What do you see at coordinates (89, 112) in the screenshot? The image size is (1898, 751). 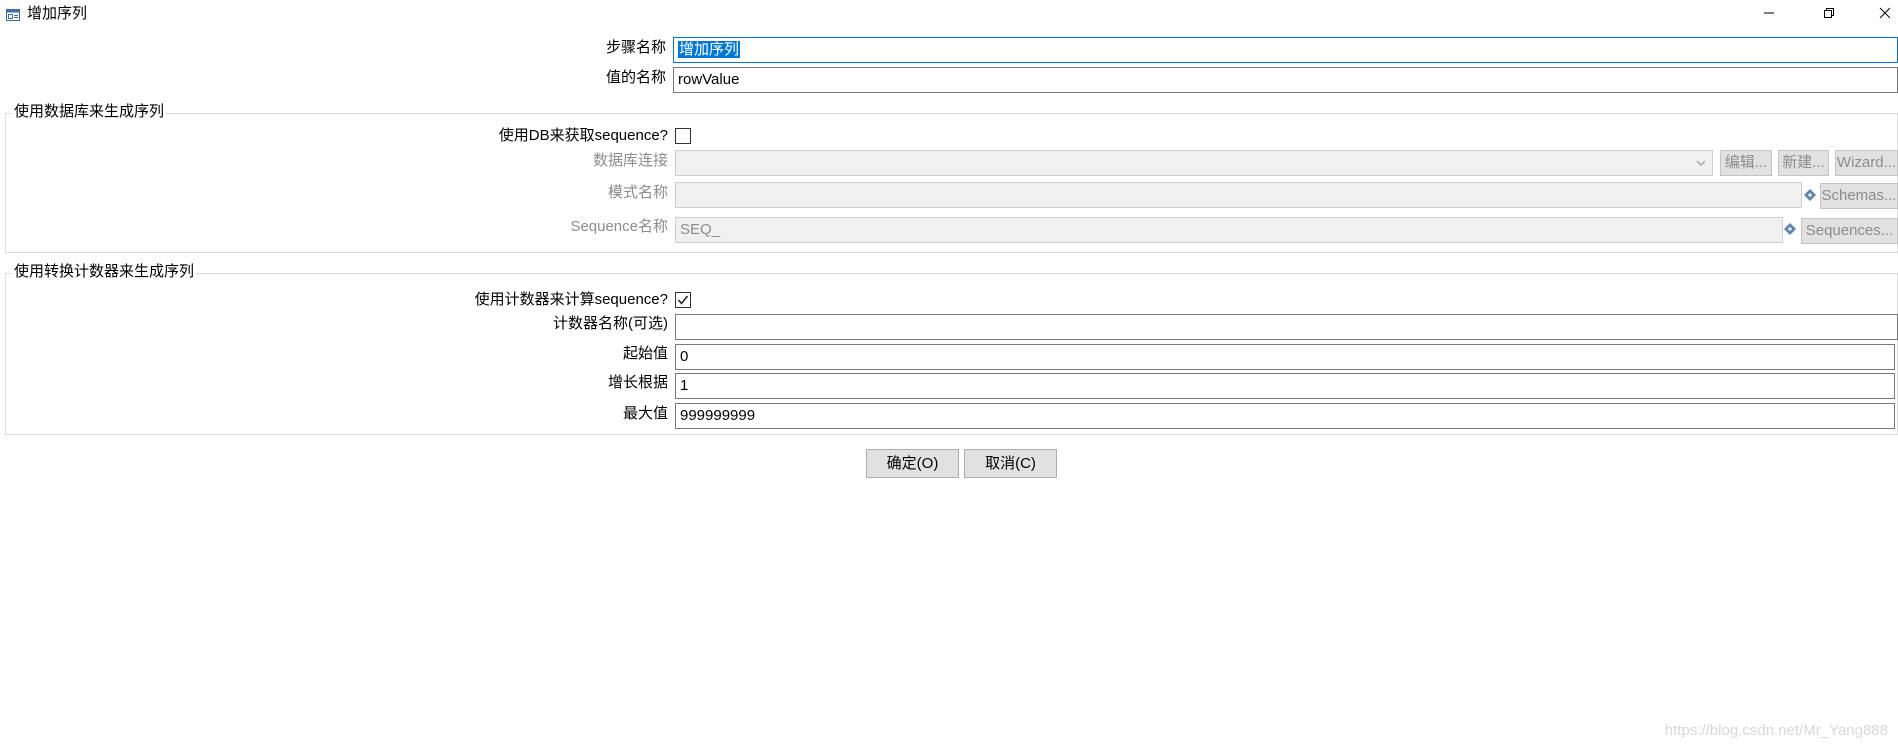 I see `db-group-title: 使用数据库来生成序列` at bounding box center [89, 112].